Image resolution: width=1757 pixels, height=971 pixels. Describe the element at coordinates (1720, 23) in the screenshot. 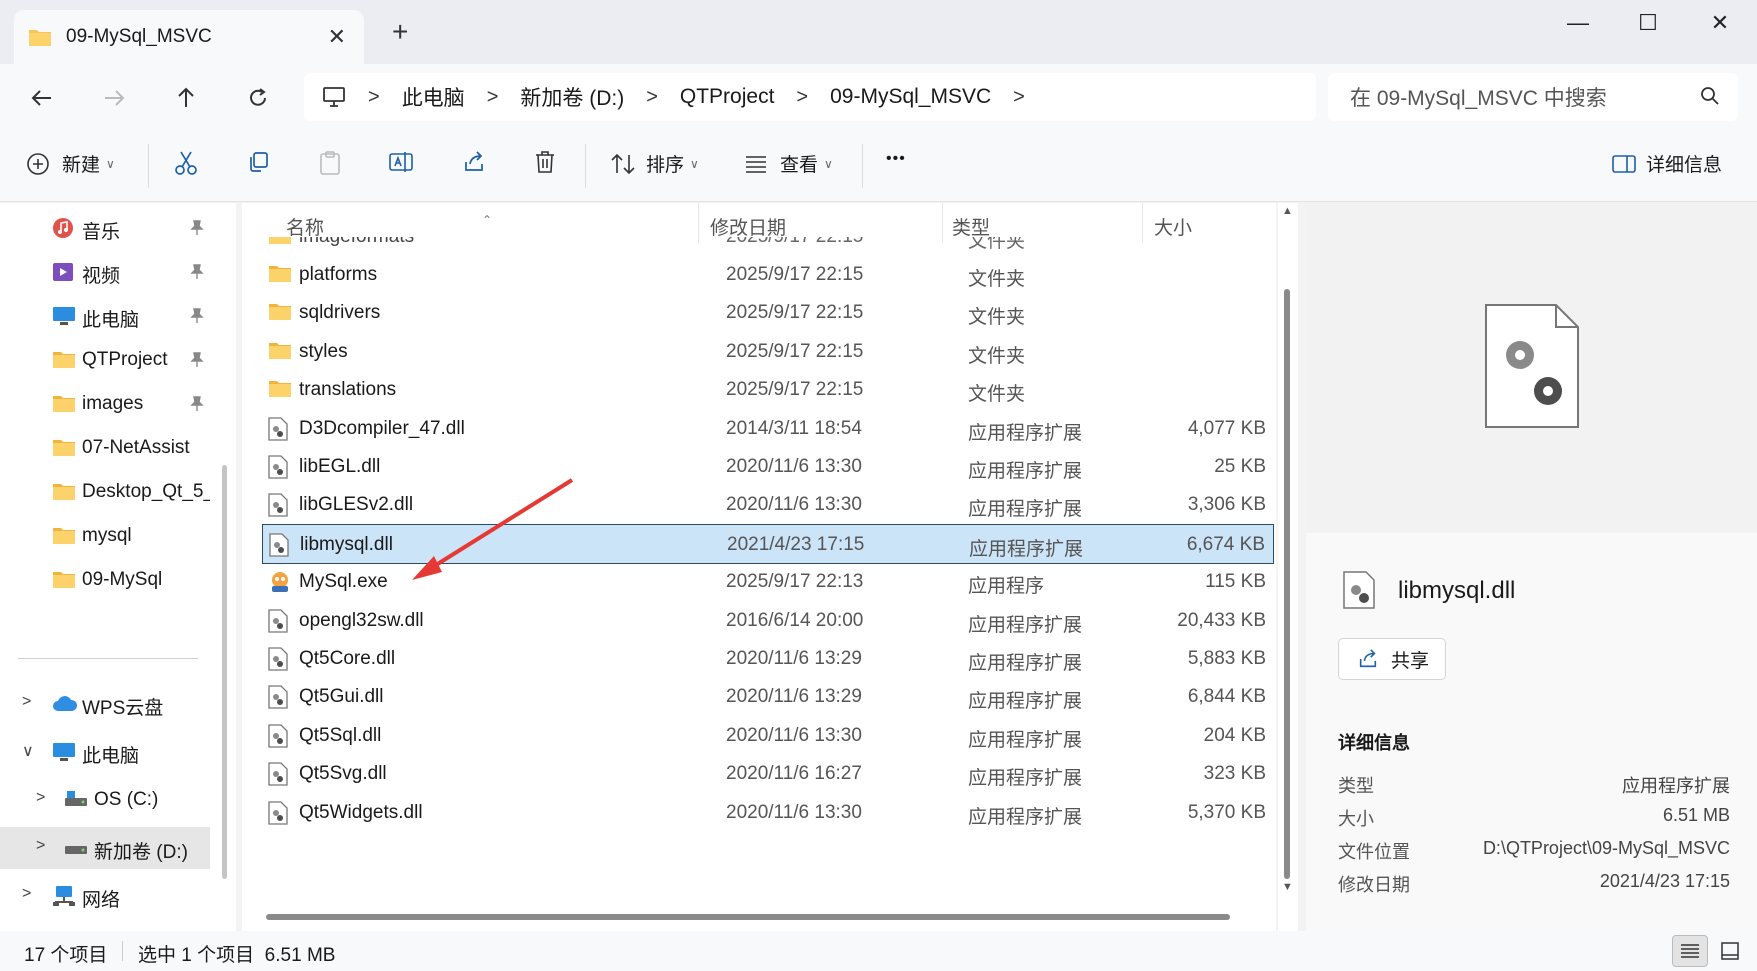

I see `close-window-button: ✕` at that location.